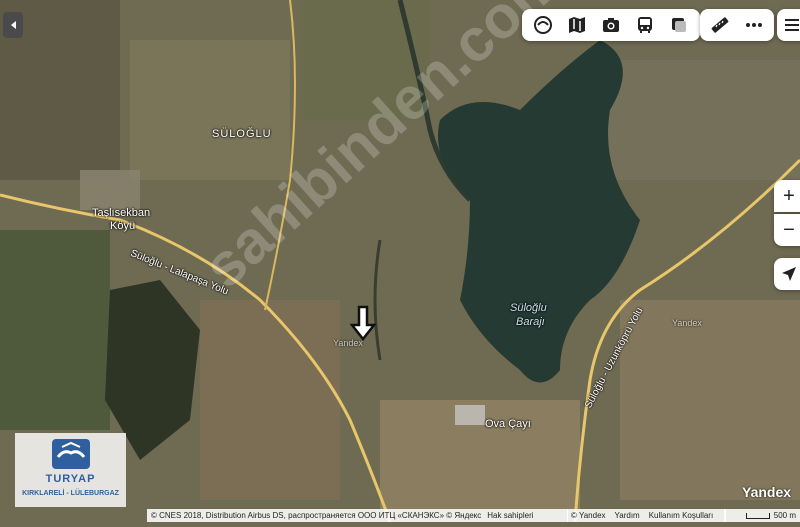 The height and width of the screenshot is (527, 800). I want to click on layers-button, so click(543, 25).